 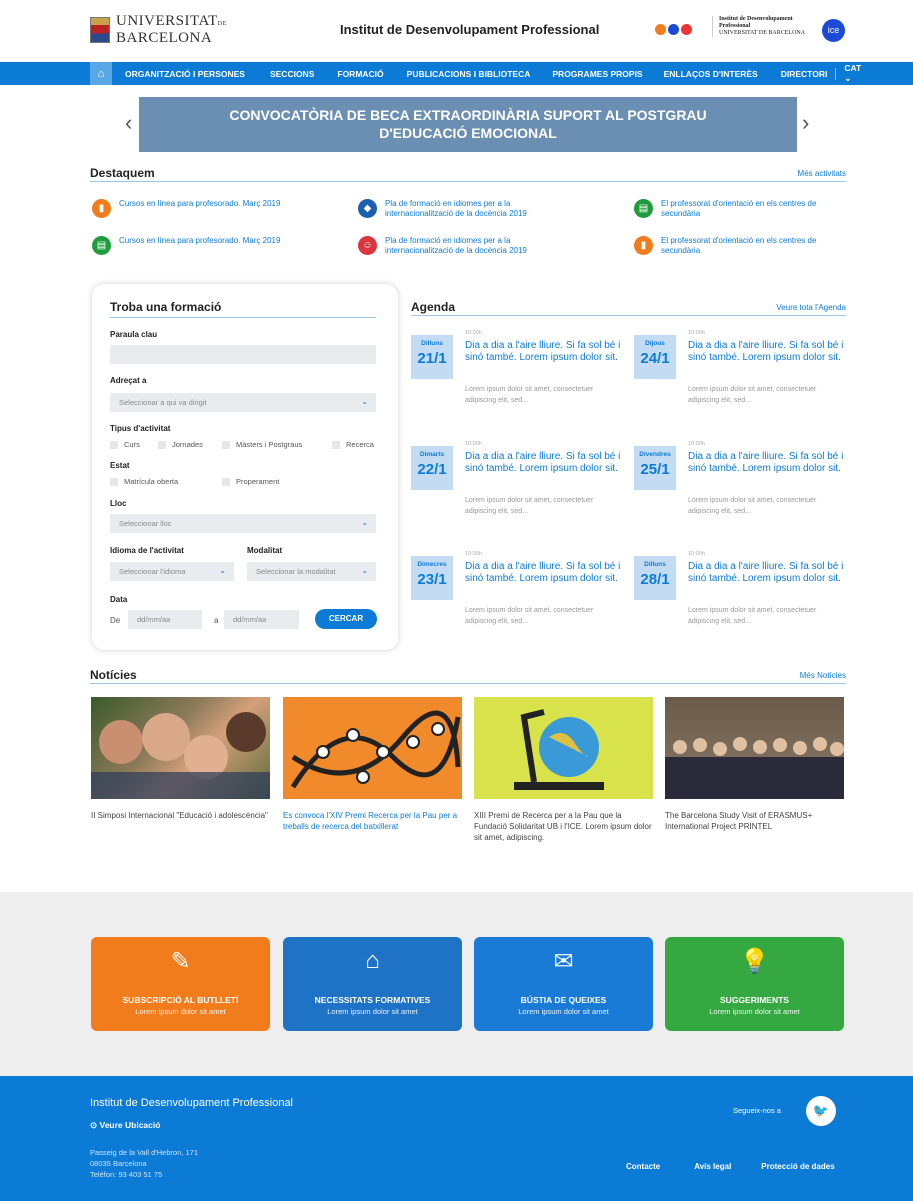 I want to click on nav-item-directori: DIRECTORI, so click(x=804, y=74).